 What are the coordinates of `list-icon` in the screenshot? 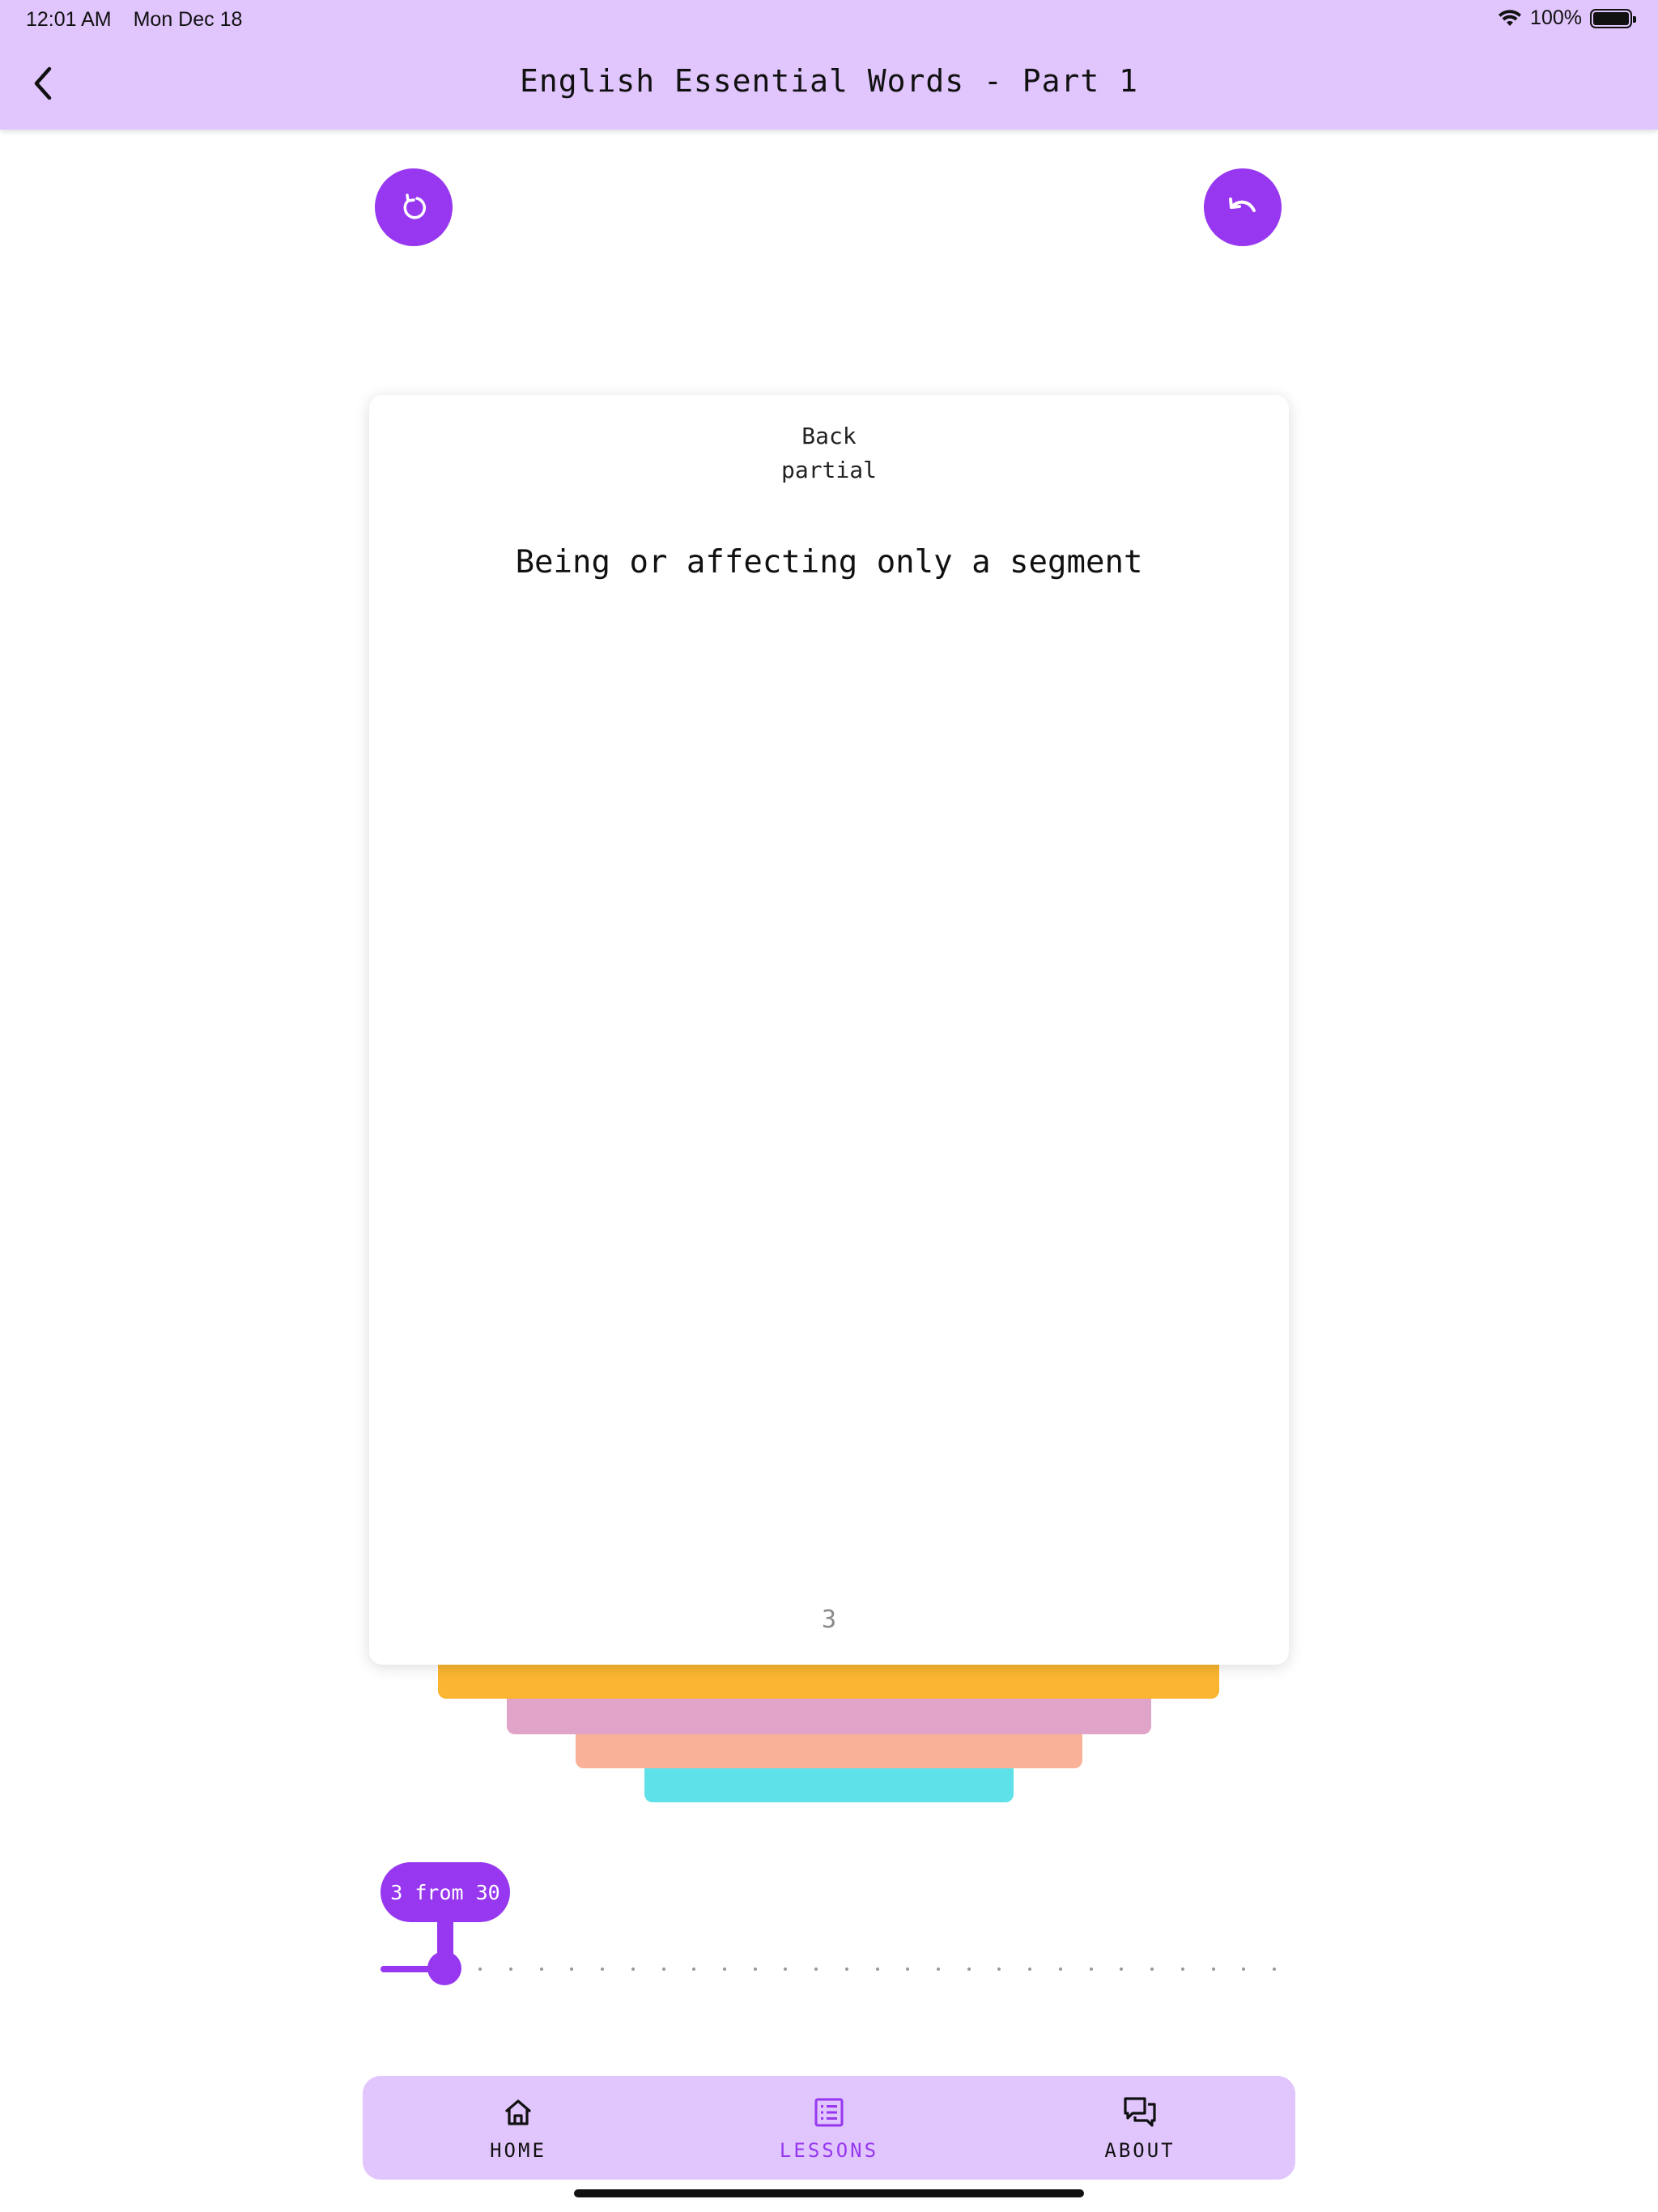 It's located at (829, 2113).